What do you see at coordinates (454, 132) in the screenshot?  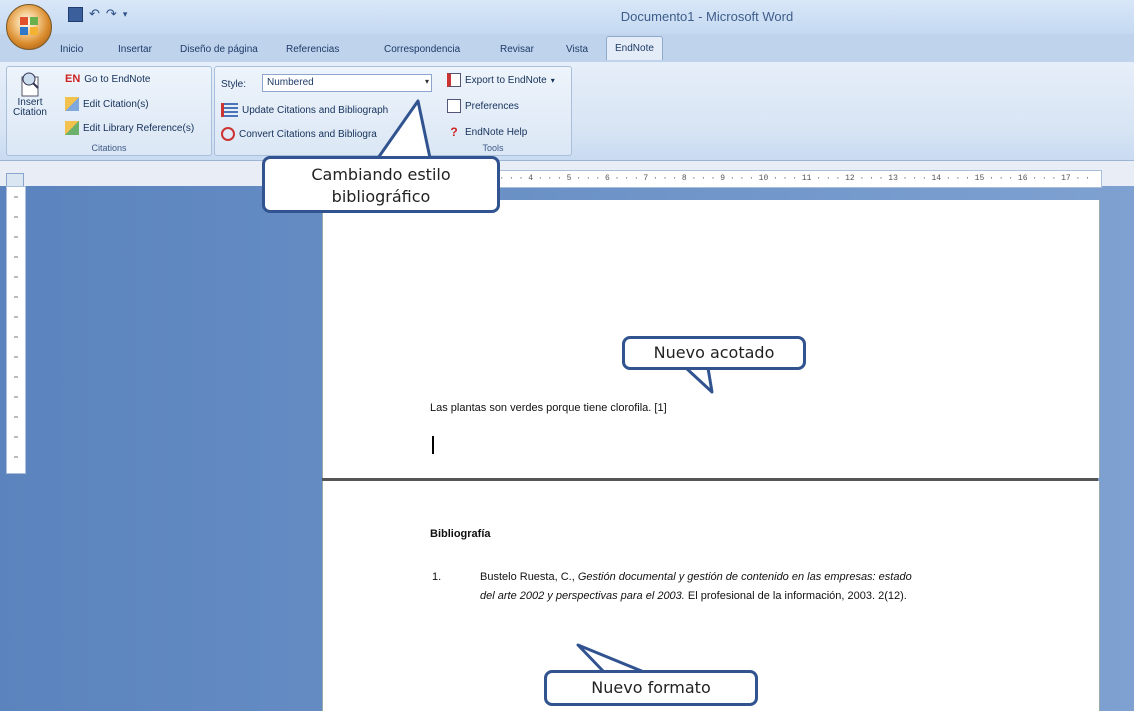 I see `help-icon: ?` at bounding box center [454, 132].